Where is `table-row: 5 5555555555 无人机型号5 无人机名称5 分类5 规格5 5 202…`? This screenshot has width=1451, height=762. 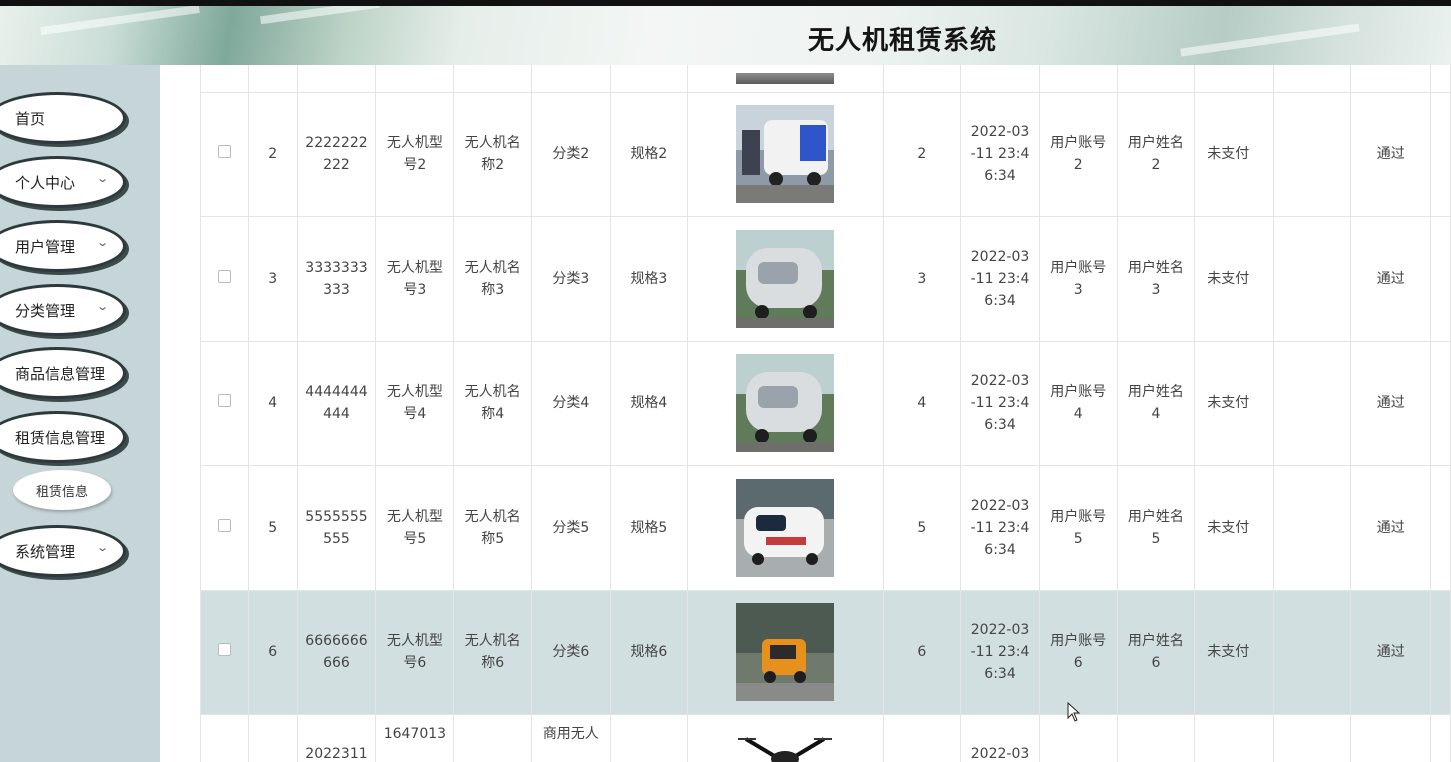
table-row: 5 5555555555 无人机型号5 无人机名称5 分类5 规格5 5 202… is located at coordinates (825, 528).